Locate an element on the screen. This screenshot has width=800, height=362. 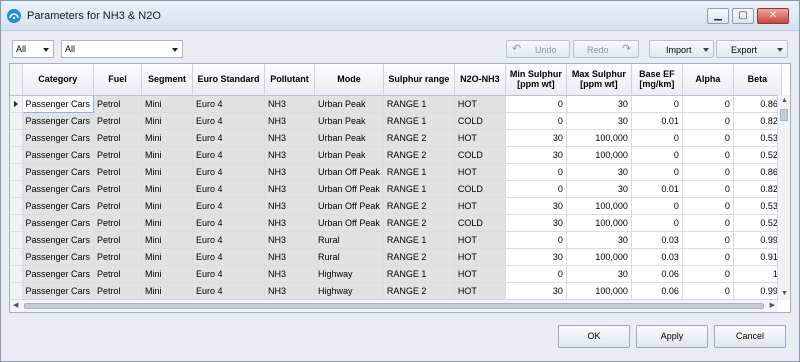
table-cell: 0.53 is located at coordinates (757, 138).